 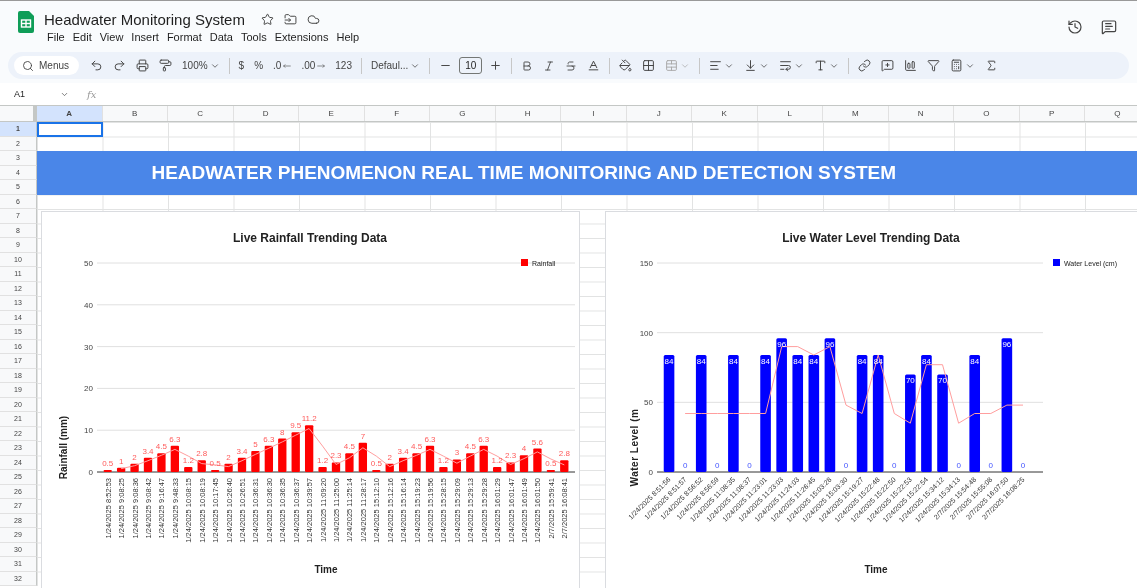 I want to click on chart-title: Live Water Level Trending Data, so click(x=871, y=238).